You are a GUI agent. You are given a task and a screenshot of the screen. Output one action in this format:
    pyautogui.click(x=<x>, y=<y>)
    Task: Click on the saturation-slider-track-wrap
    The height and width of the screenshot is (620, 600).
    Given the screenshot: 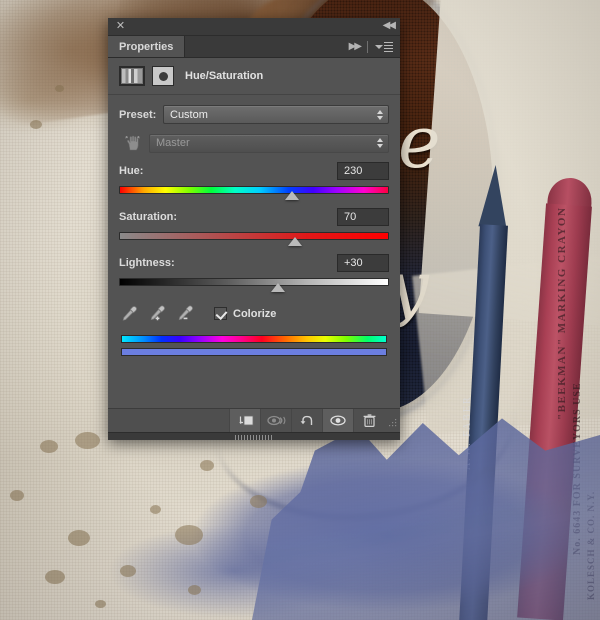 What is the action you would take?
    pyautogui.click(x=254, y=239)
    